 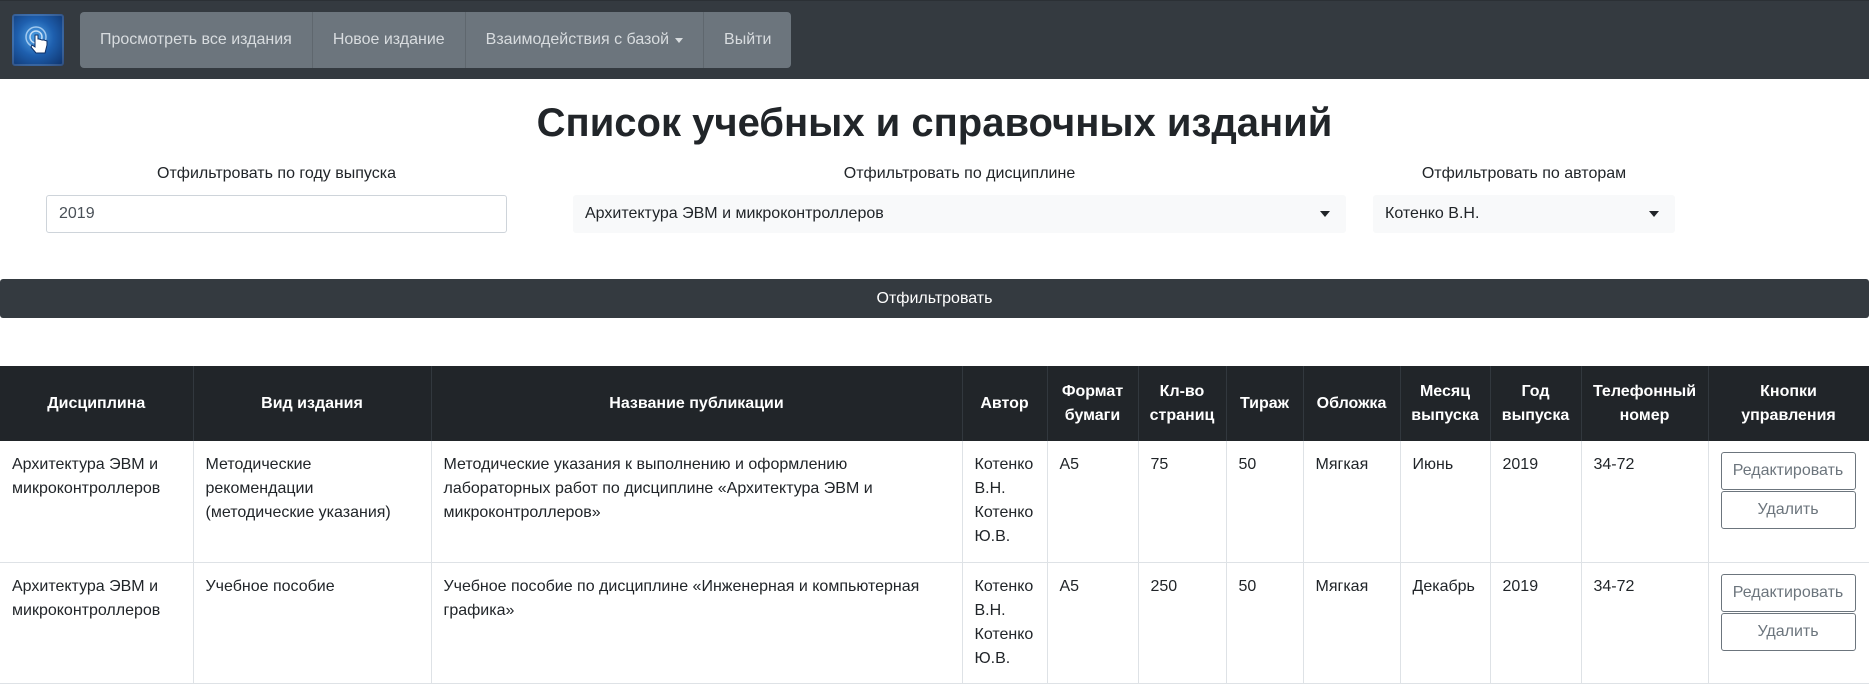 I want to click on cell-pages: 75, so click(x=1182, y=502).